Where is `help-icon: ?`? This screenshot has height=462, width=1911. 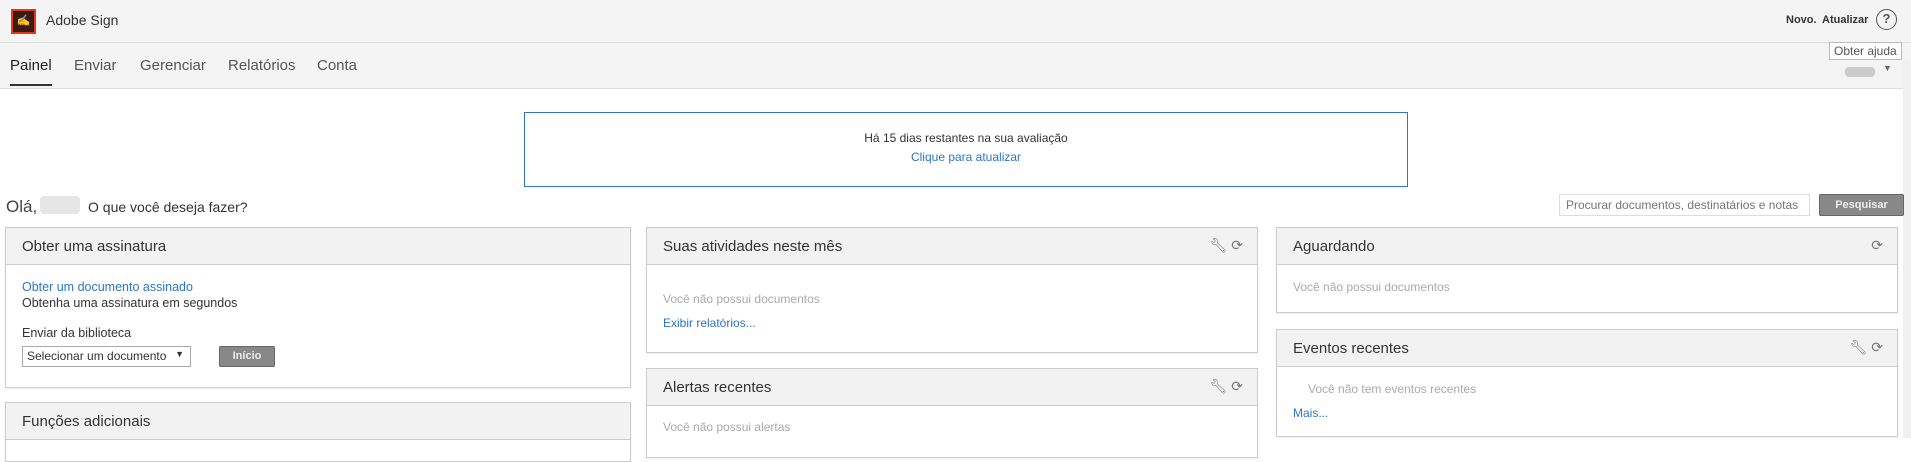
help-icon: ? is located at coordinates (1886, 19).